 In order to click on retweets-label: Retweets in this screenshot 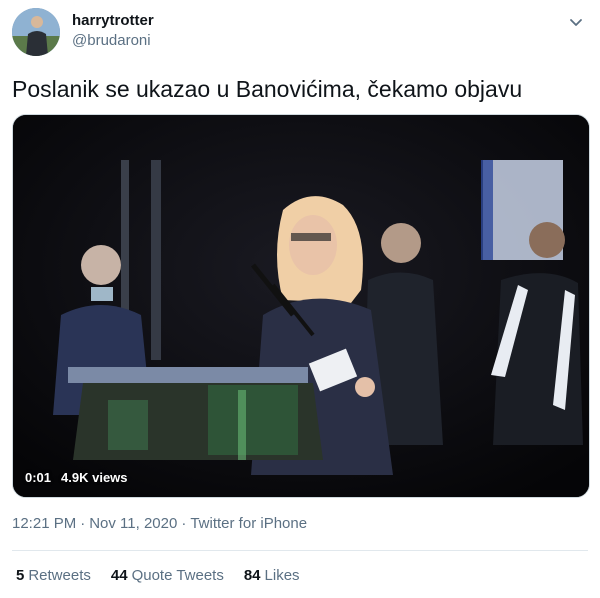, I will do `click(59, 575)`.